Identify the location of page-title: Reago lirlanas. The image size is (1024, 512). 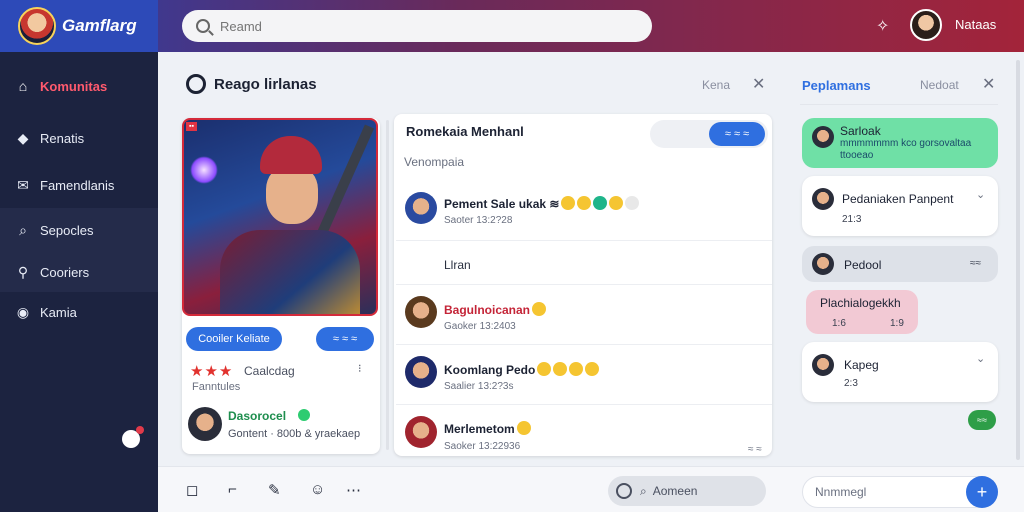
(265, 84).